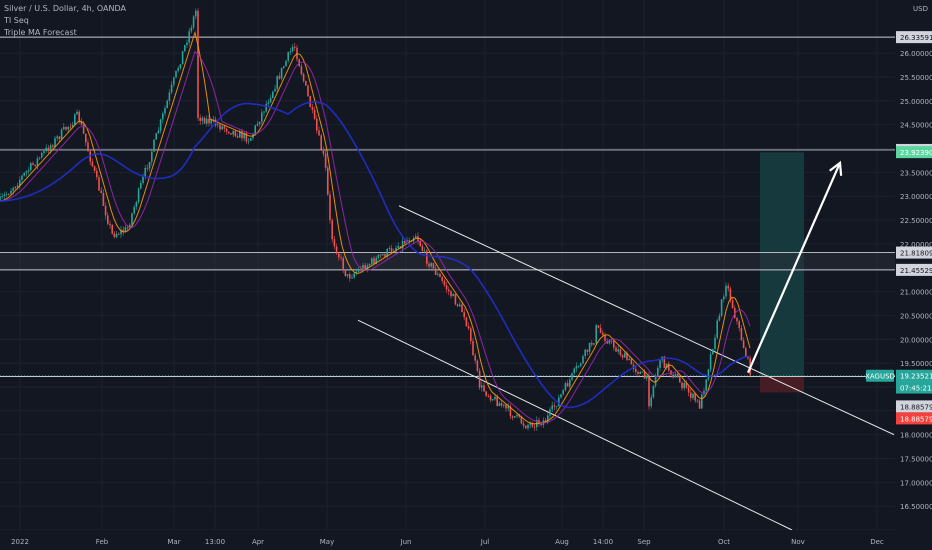 This screenshot has height=550, width=932. I want to click on price-tick-10: 21.00000, so click(916, 293).